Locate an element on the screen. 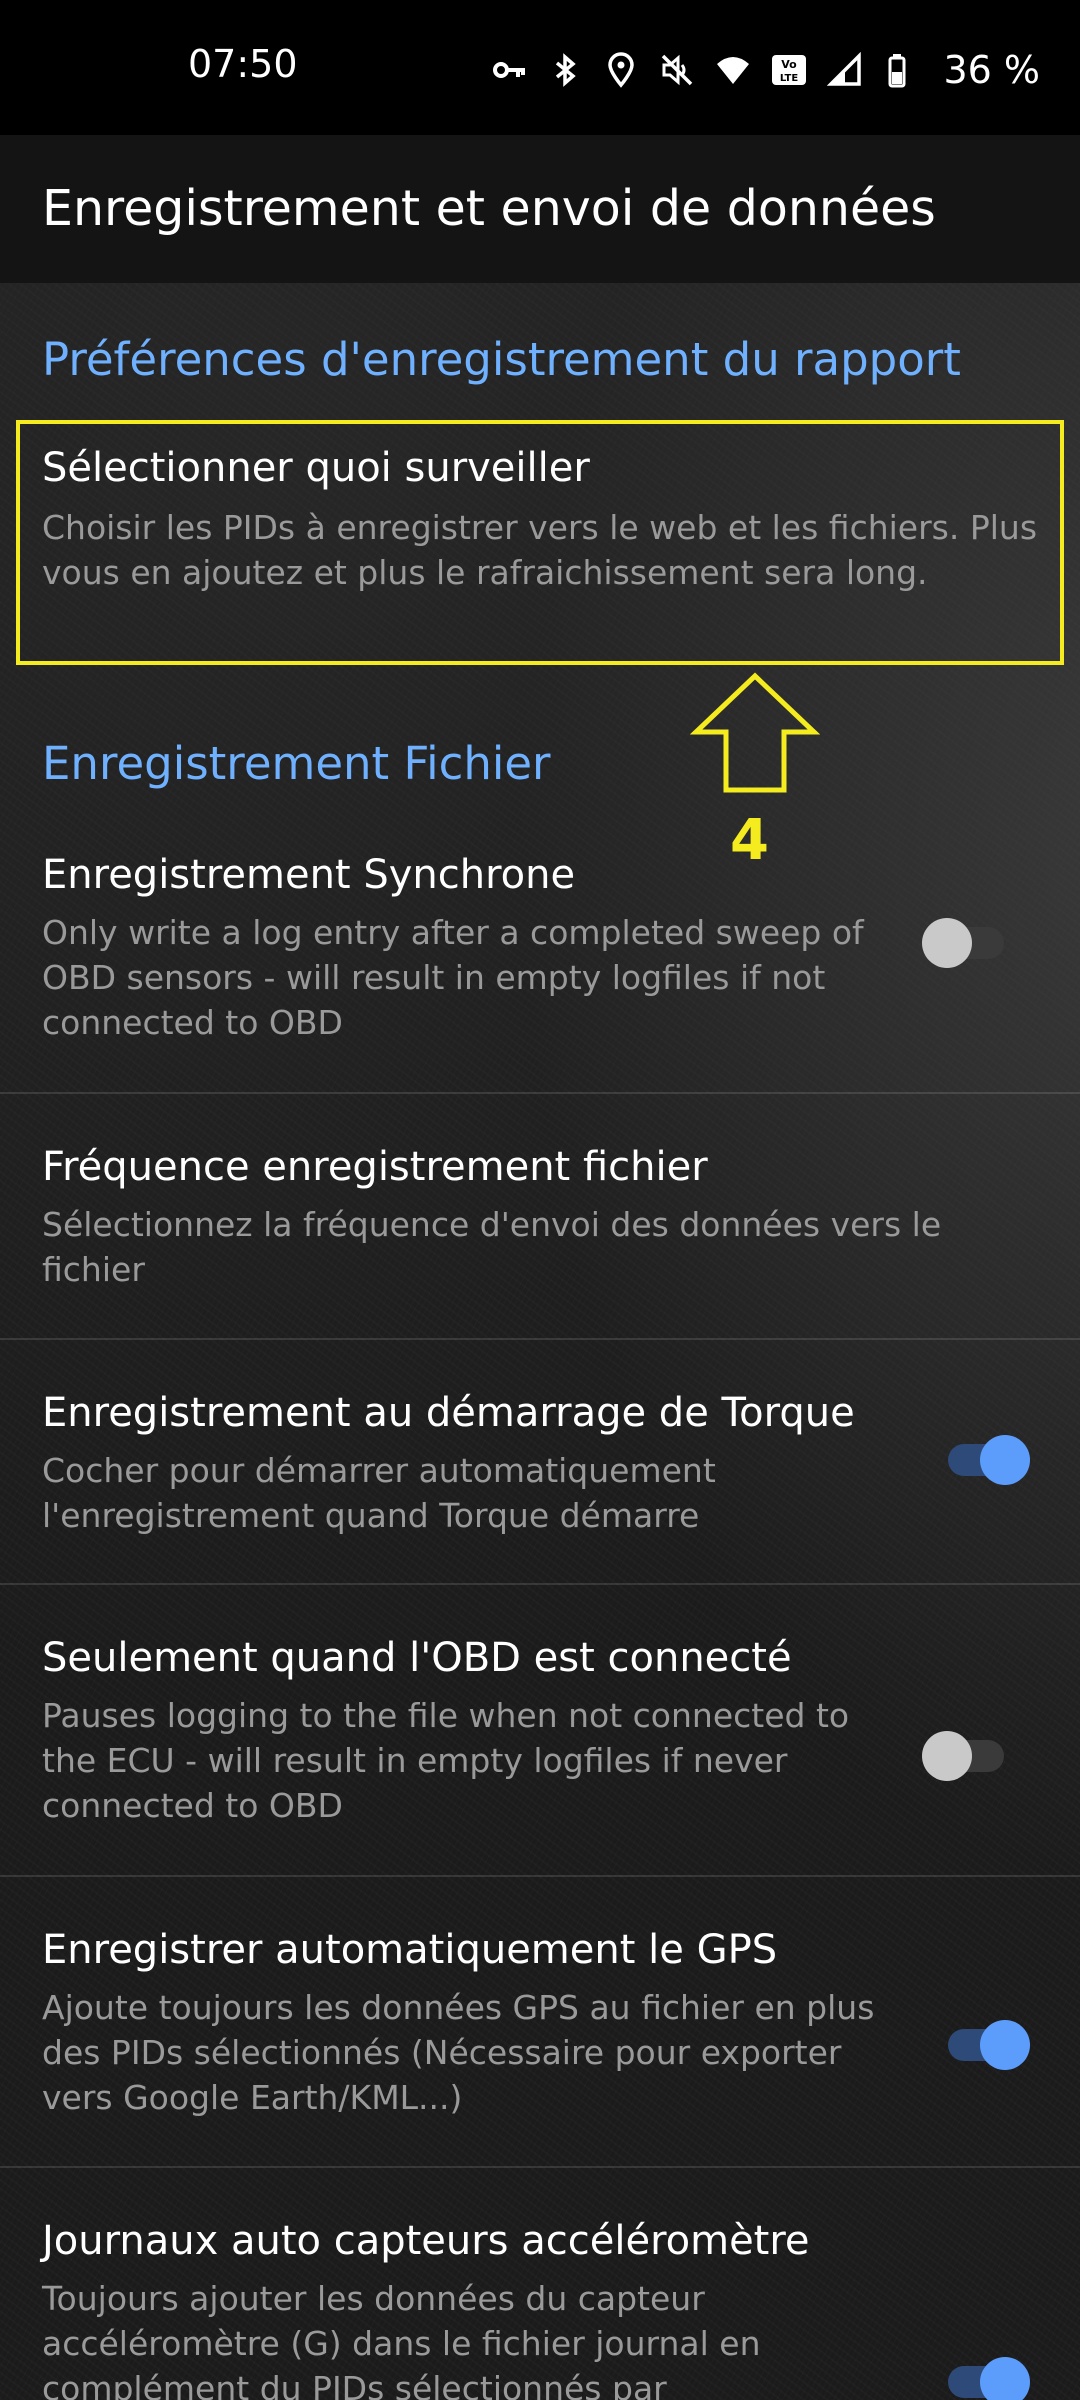 The height and width of the screenshot is (2400, 1080). signal-icon is located at coordinates (845, 70).